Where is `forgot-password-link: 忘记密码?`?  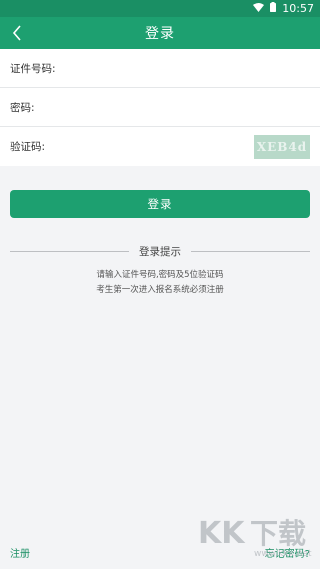 forgot-password-link: 忘记密码? is located at coordinates (287, 552).